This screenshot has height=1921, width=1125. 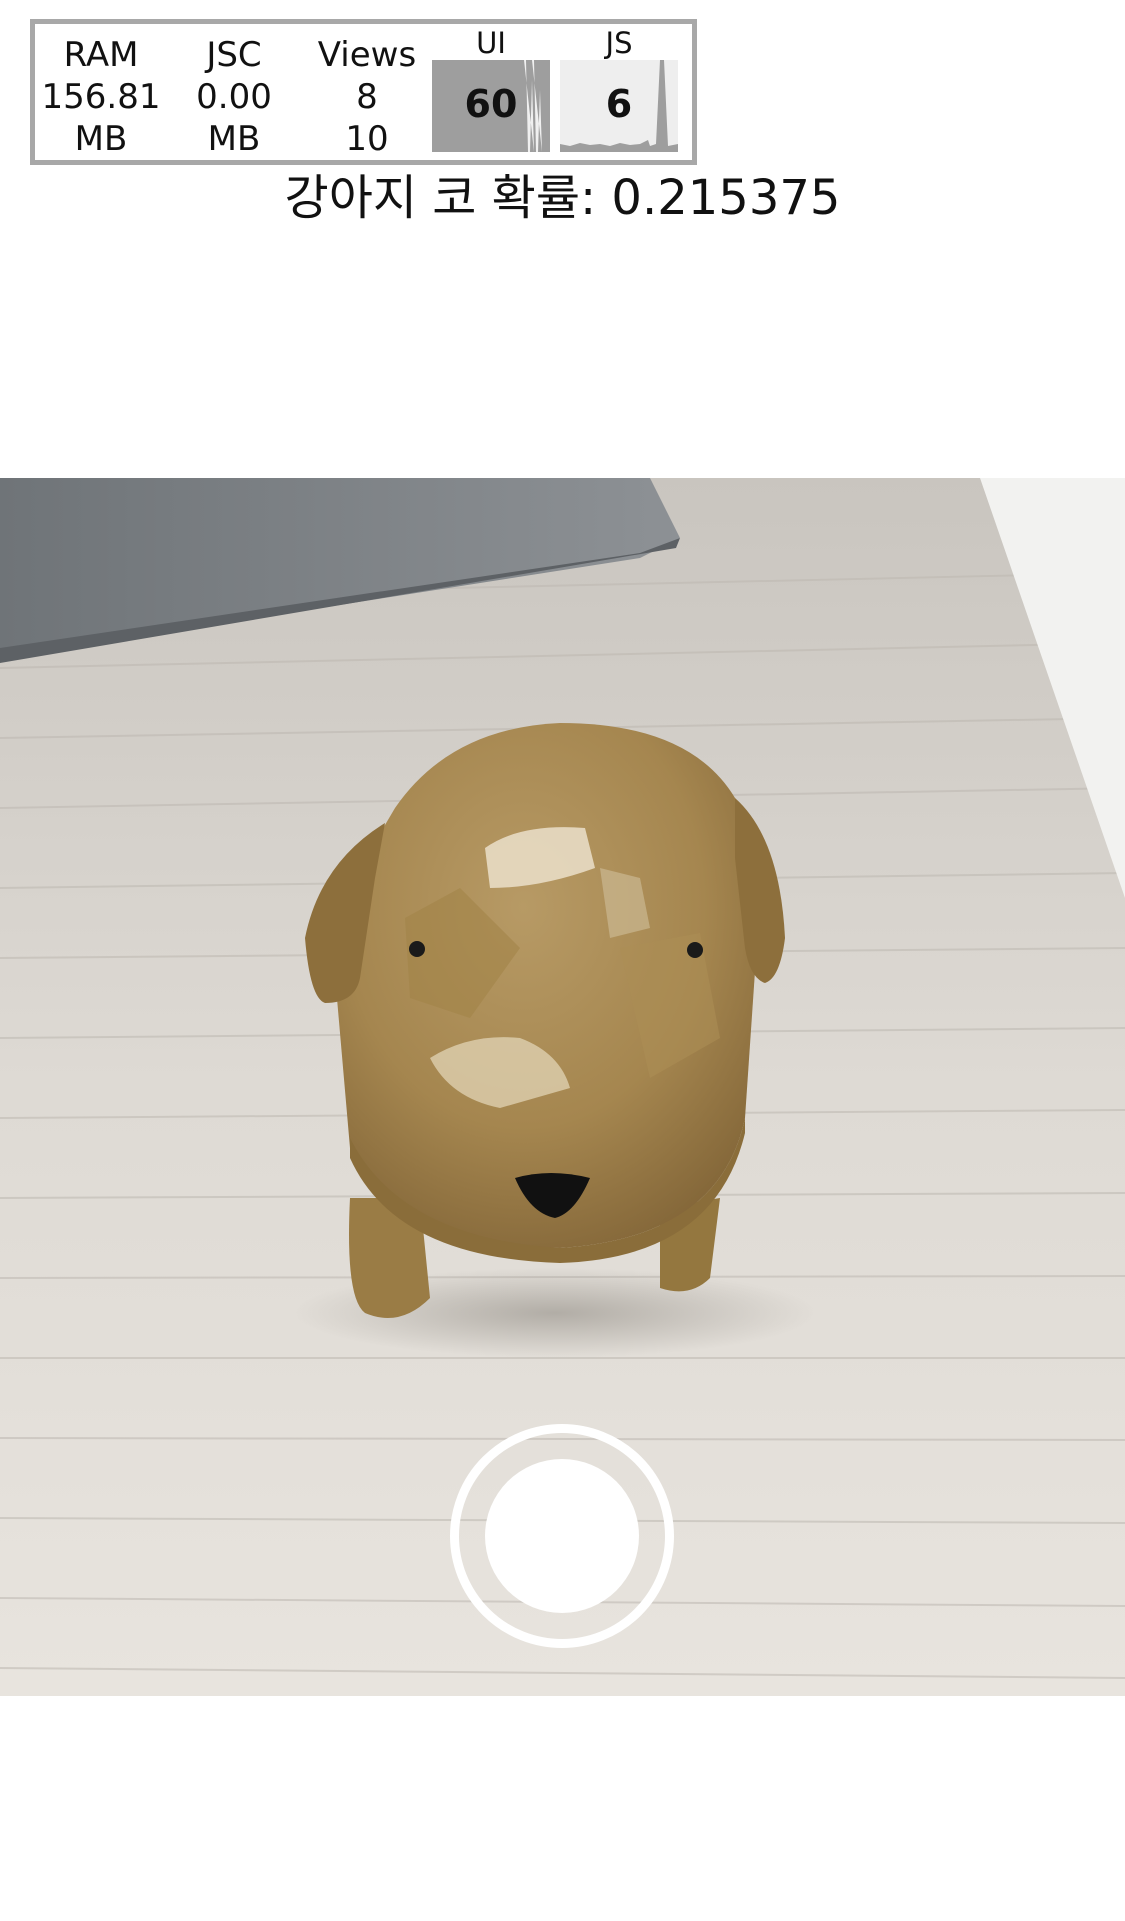 What do you see at coordinates (491, 43) in the screenshot?
I see `perf-ui-label: UI` at bounding box center [491, 43].